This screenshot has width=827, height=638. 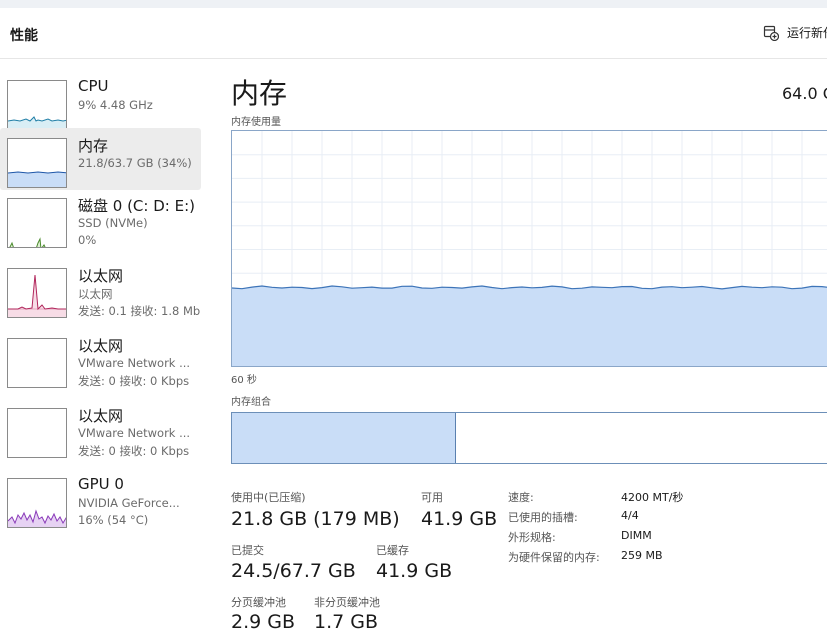 I want to click on speed-label: 速度:, so click(x=521, y=497).